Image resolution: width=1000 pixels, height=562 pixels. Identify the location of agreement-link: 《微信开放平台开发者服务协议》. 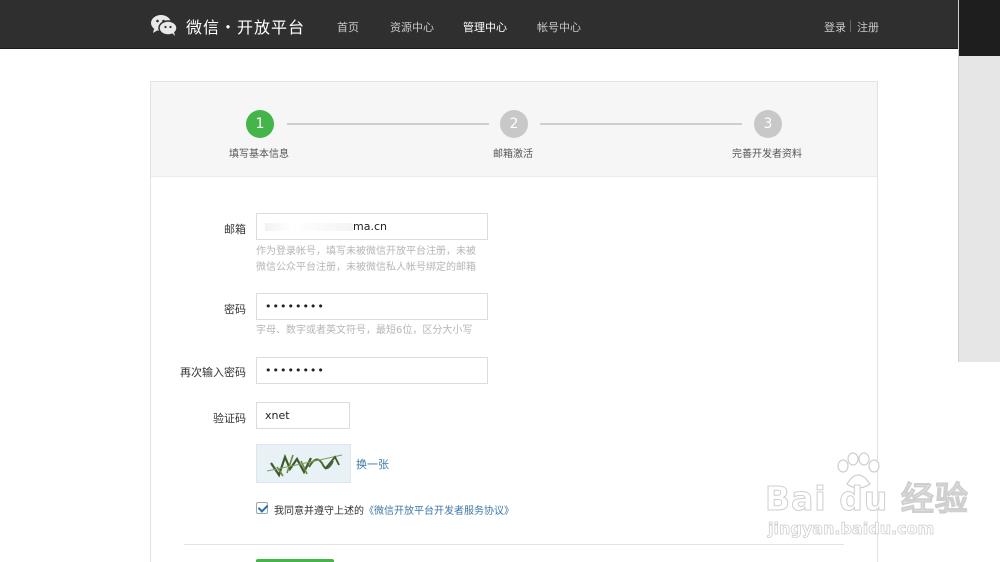
(439, 511).